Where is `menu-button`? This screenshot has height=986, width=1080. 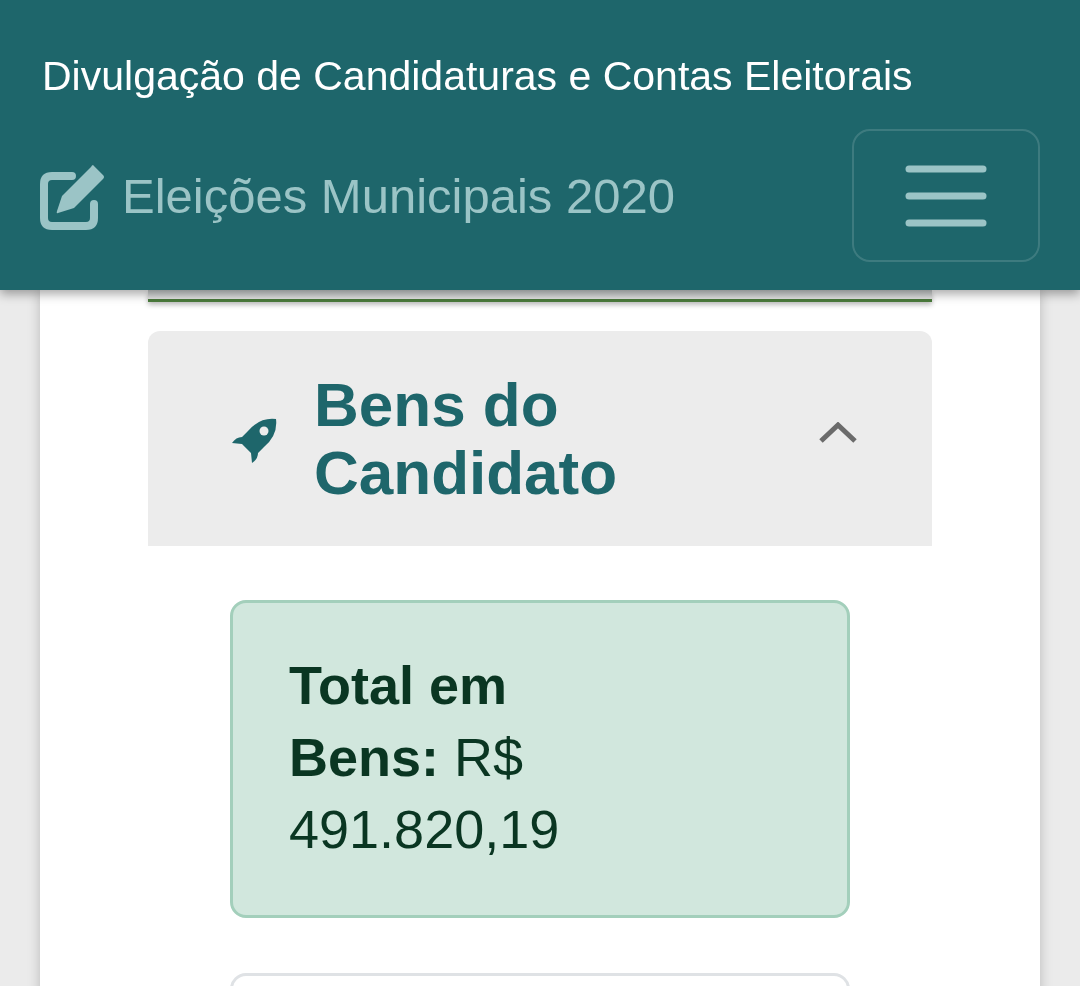
menu-button is located at coordinates (946, 195).